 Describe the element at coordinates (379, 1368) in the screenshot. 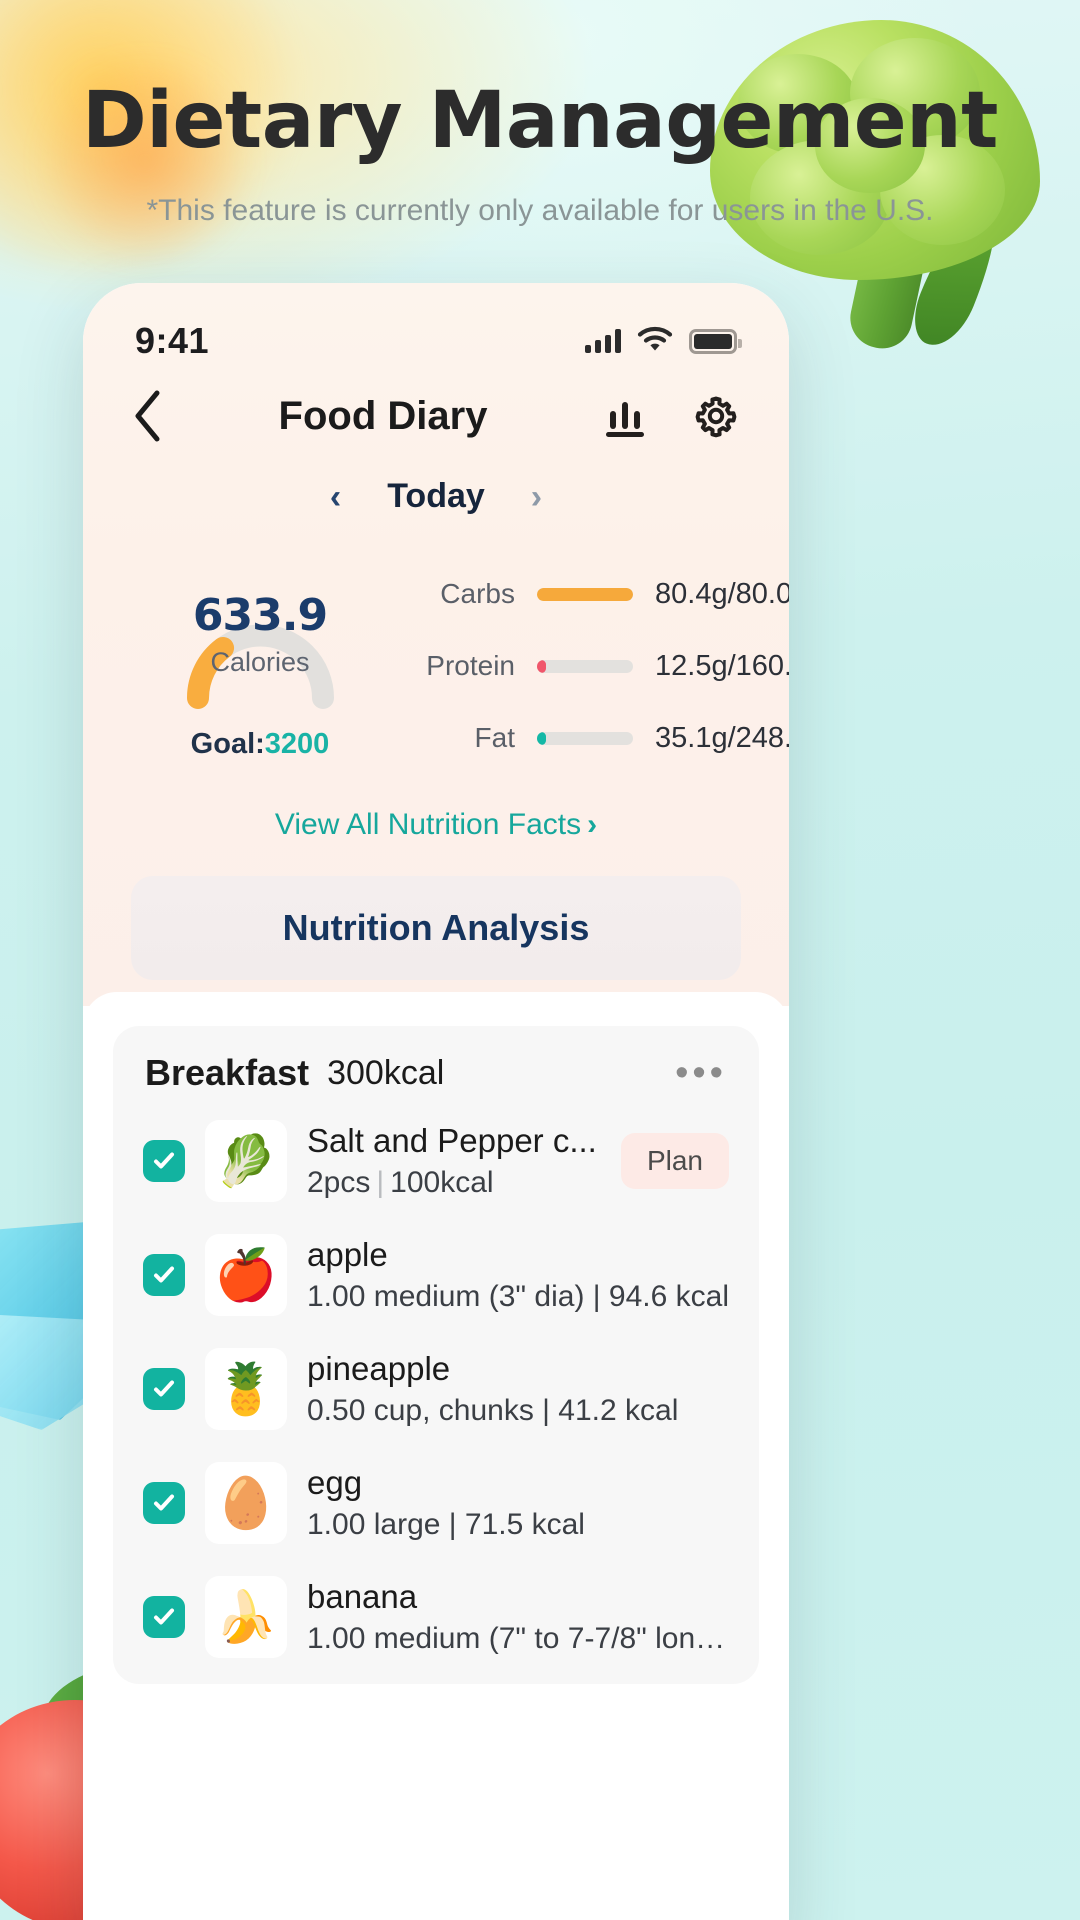

I see `food-name: pineapple` at that location.